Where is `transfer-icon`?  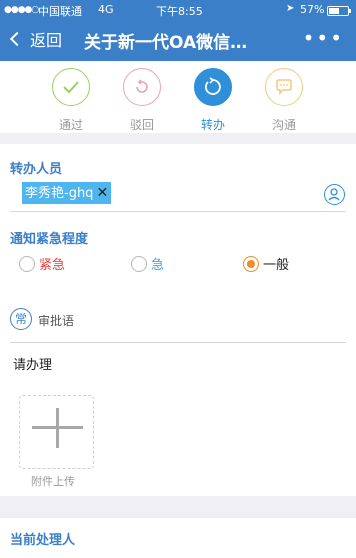 transfer-icon is located at coordinates (213, 87).